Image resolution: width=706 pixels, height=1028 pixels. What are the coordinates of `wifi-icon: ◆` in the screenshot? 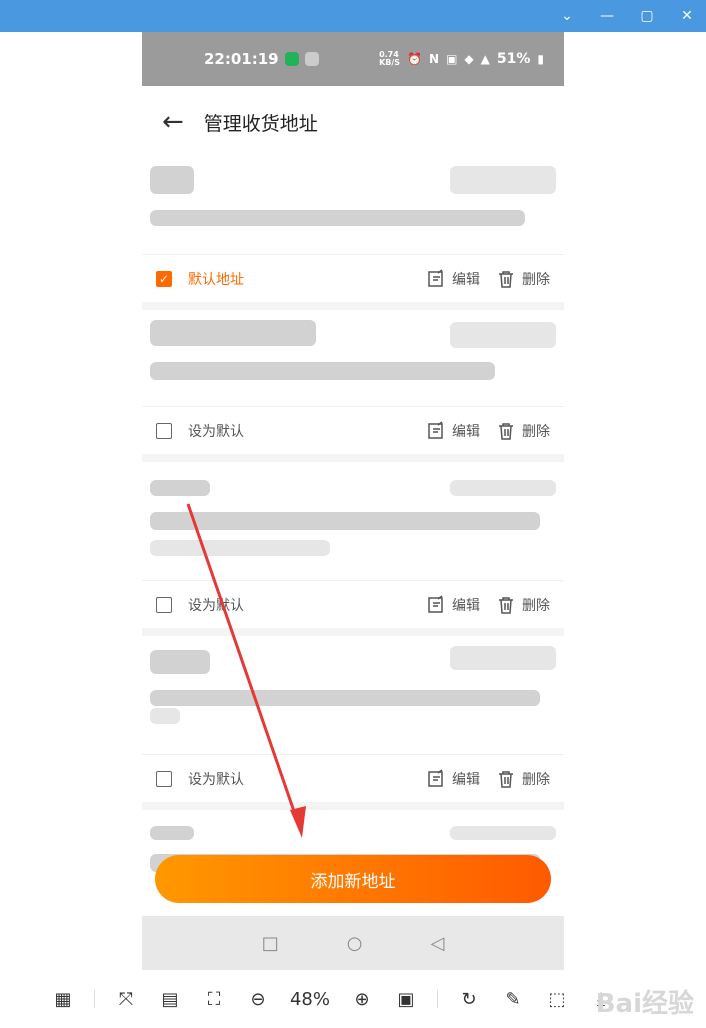 It's located at (469, 59).